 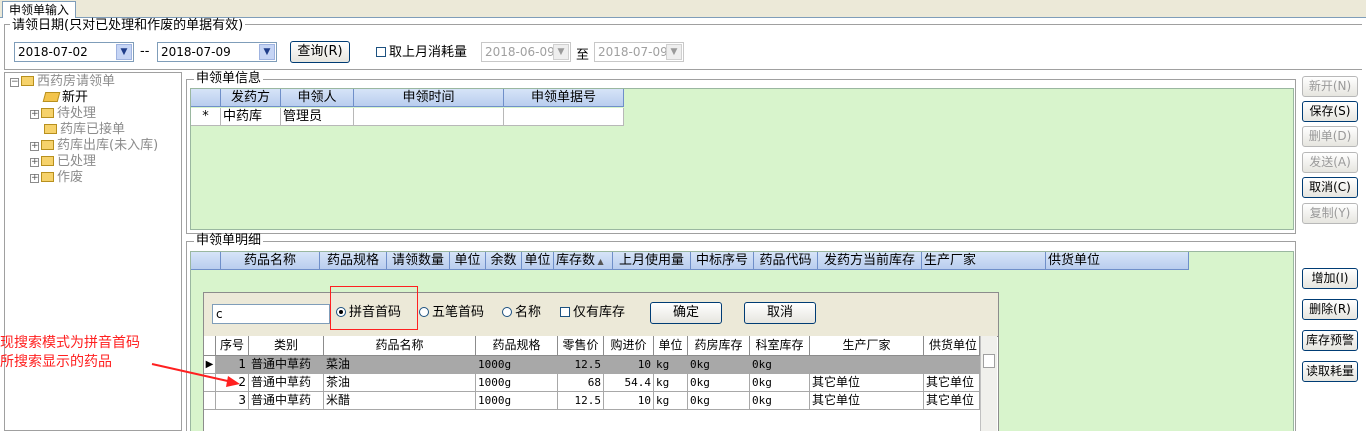 What do you see at coordinates (400, 401) in the screenshot?
I see `result-cell: 米醋` at bounding box center [400, 401].